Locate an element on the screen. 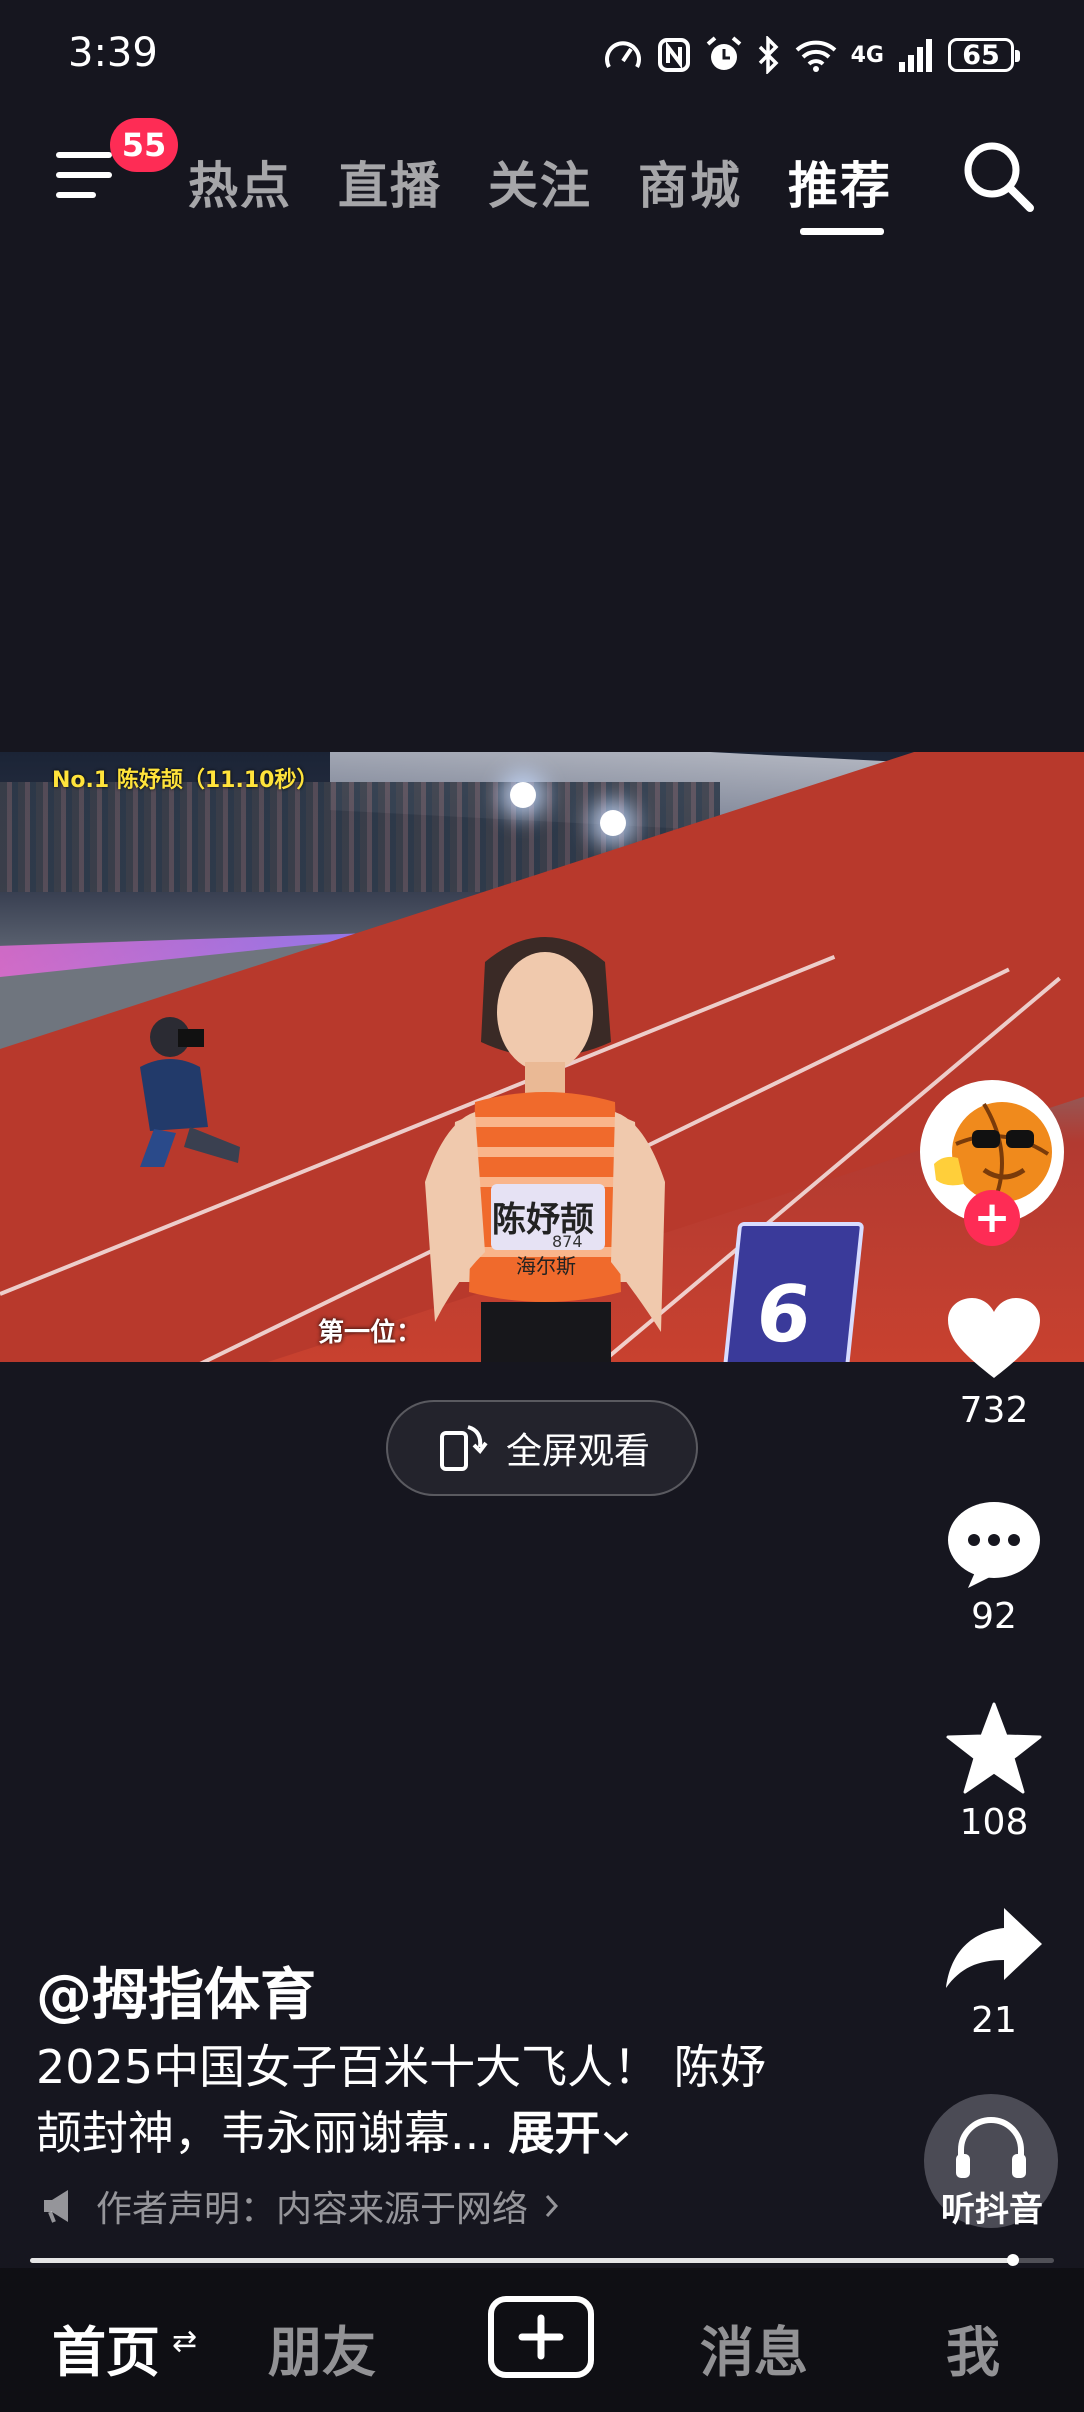  progress-fill is located at coordinates (522, 2260).